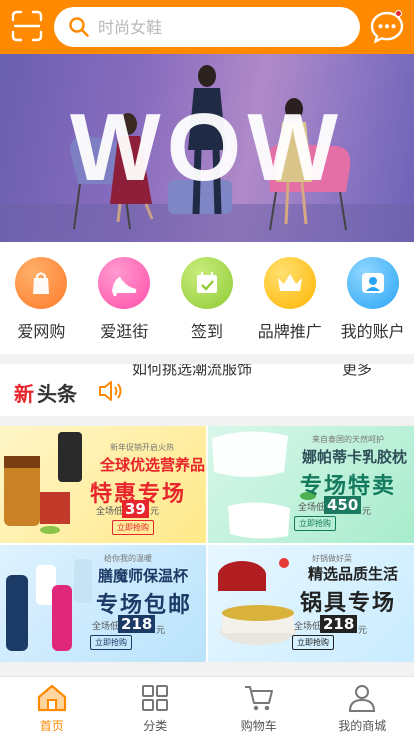  I want to click on high-heel-icon, so click(124, 283).